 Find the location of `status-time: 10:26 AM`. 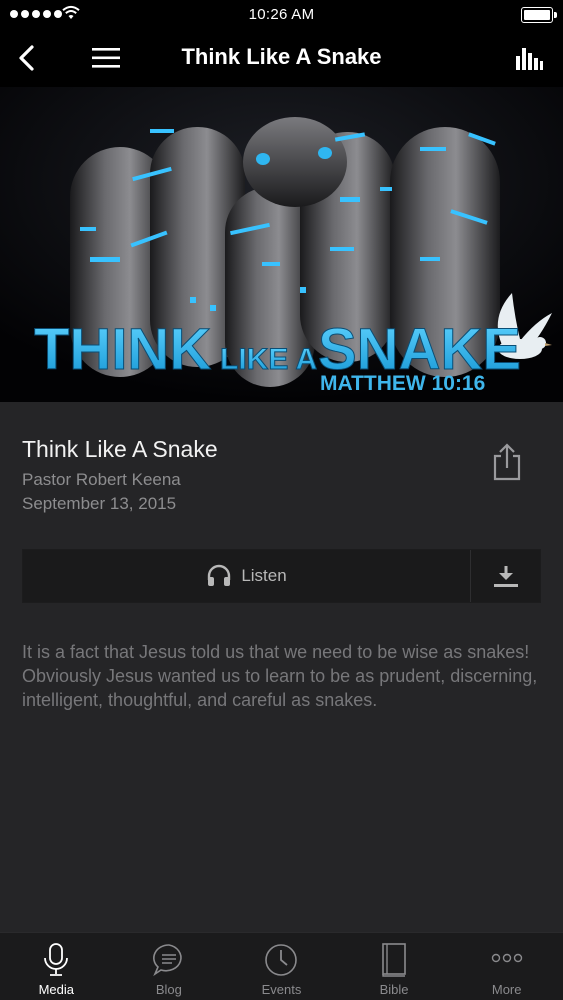

status-time: 10:26 AM is located at coordinates (281, 14).